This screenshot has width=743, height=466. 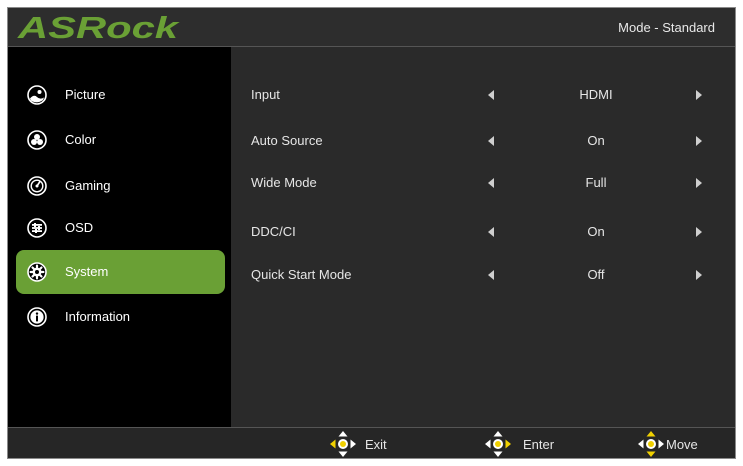 I want to click on sidebar-item-system: System, so click(x=120, y=272).